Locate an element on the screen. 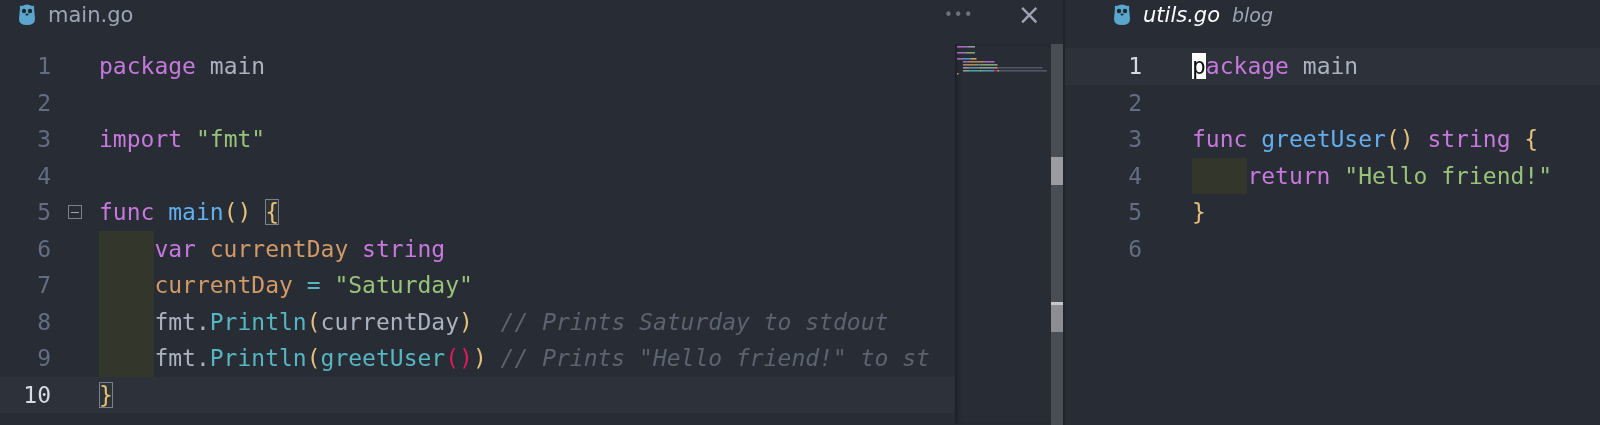 This screenshot has width=1600, height=425. fold-icon is located at coordinates (75, 212).